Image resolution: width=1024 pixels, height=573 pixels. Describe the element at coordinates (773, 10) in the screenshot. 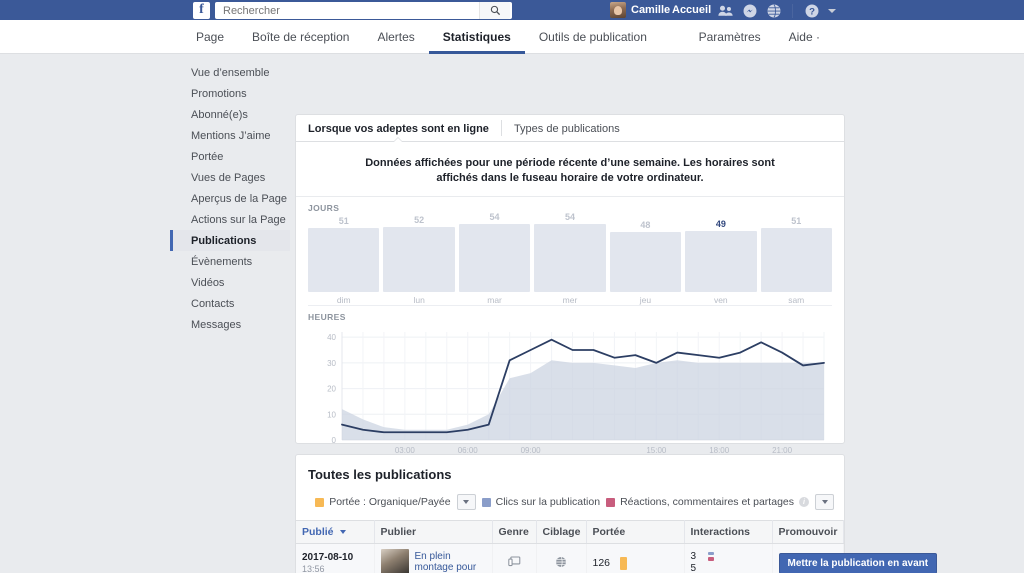

I see `notifications-globe-icon` at that location.